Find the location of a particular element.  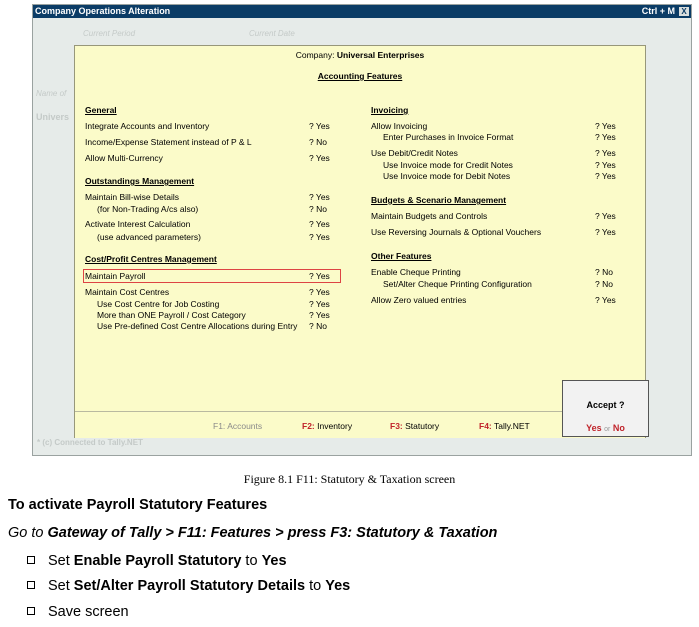

fkey-tallynet-label: Tally.NET is located at coordinates (511, 426).